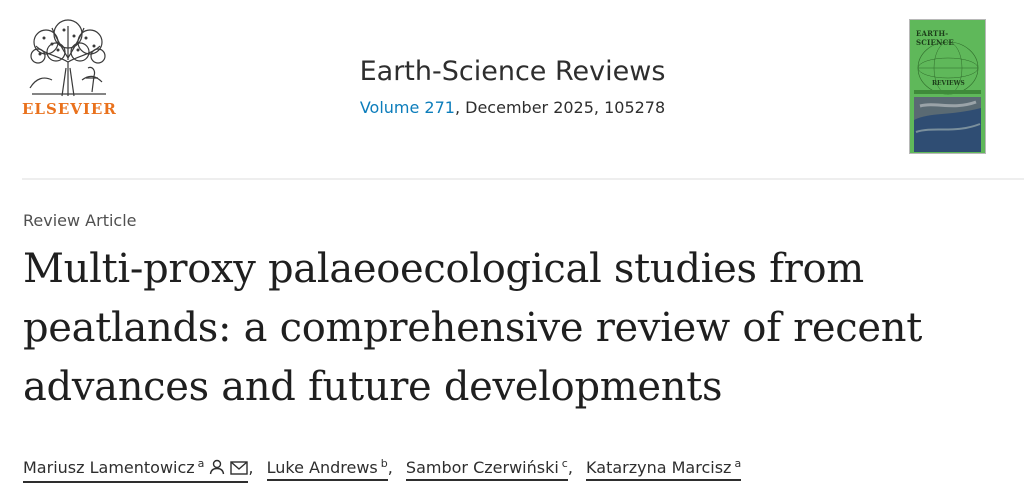 Image resolution: width=1024 pixels, height=504 pixels. I want to click on issue-line: Volume 271, December 2025, 105278, so click(512, 107).